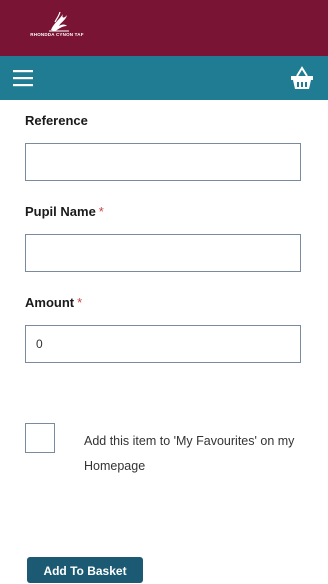 This screenshot has height=584, width=328. What do you see at coordinates (163, 253) in the screenshot?
I see `pupil-name-input` at bounding box center [163, 253].